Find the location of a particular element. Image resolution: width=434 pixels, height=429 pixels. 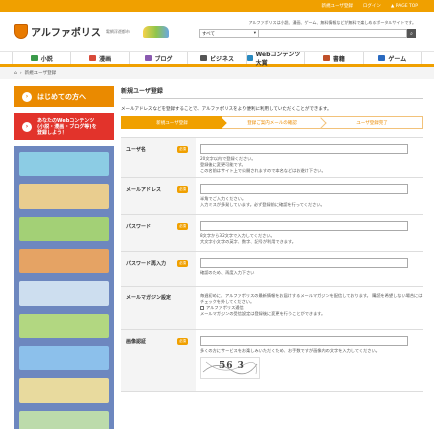

award-icon is located at coordinates (249, 58).